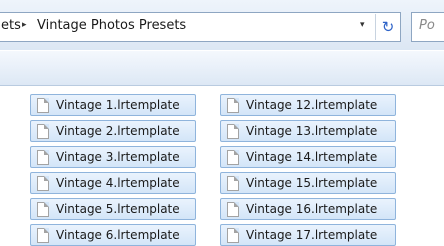 The width and height of the screenshot is (444, 246). What do you see at coordinates (200, 27) in the screenshot?
I see `address-bar: ets ▸ Vintage Photos Presets ▾ ↻` at bounding box center [200, 27].